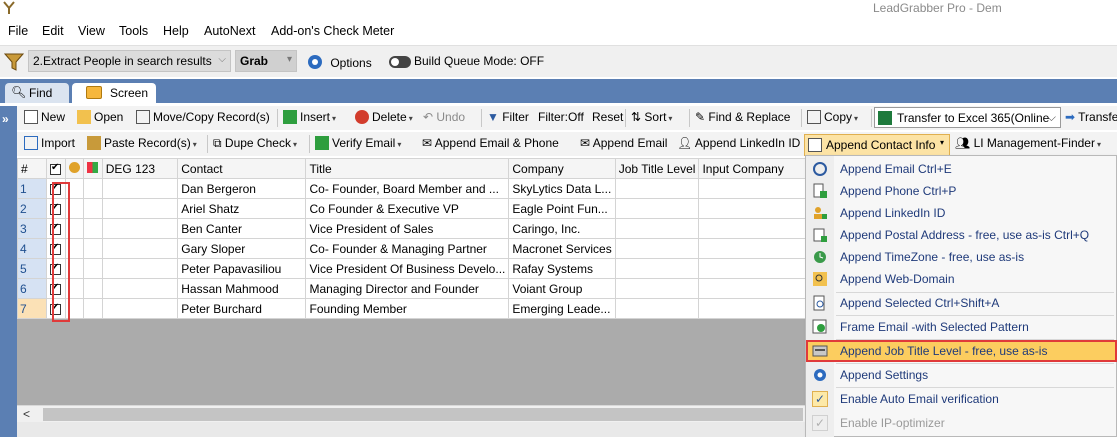 Image resolution: width=1117 pixels, height=437 pixels. I want to click on column-header-coins, so click(74, 168).